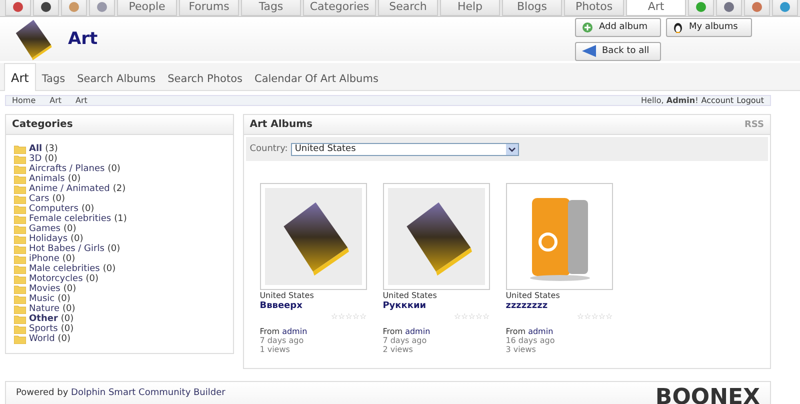  I want to click on country-select: United States, so click(404, 149).